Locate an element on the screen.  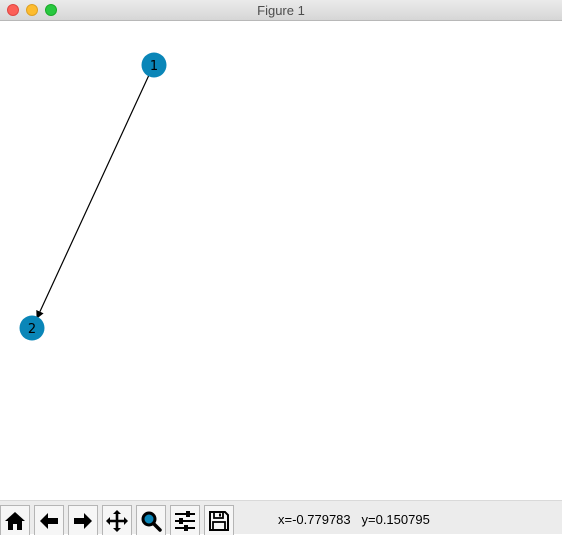
save-button is located at coordinates (219, 520).